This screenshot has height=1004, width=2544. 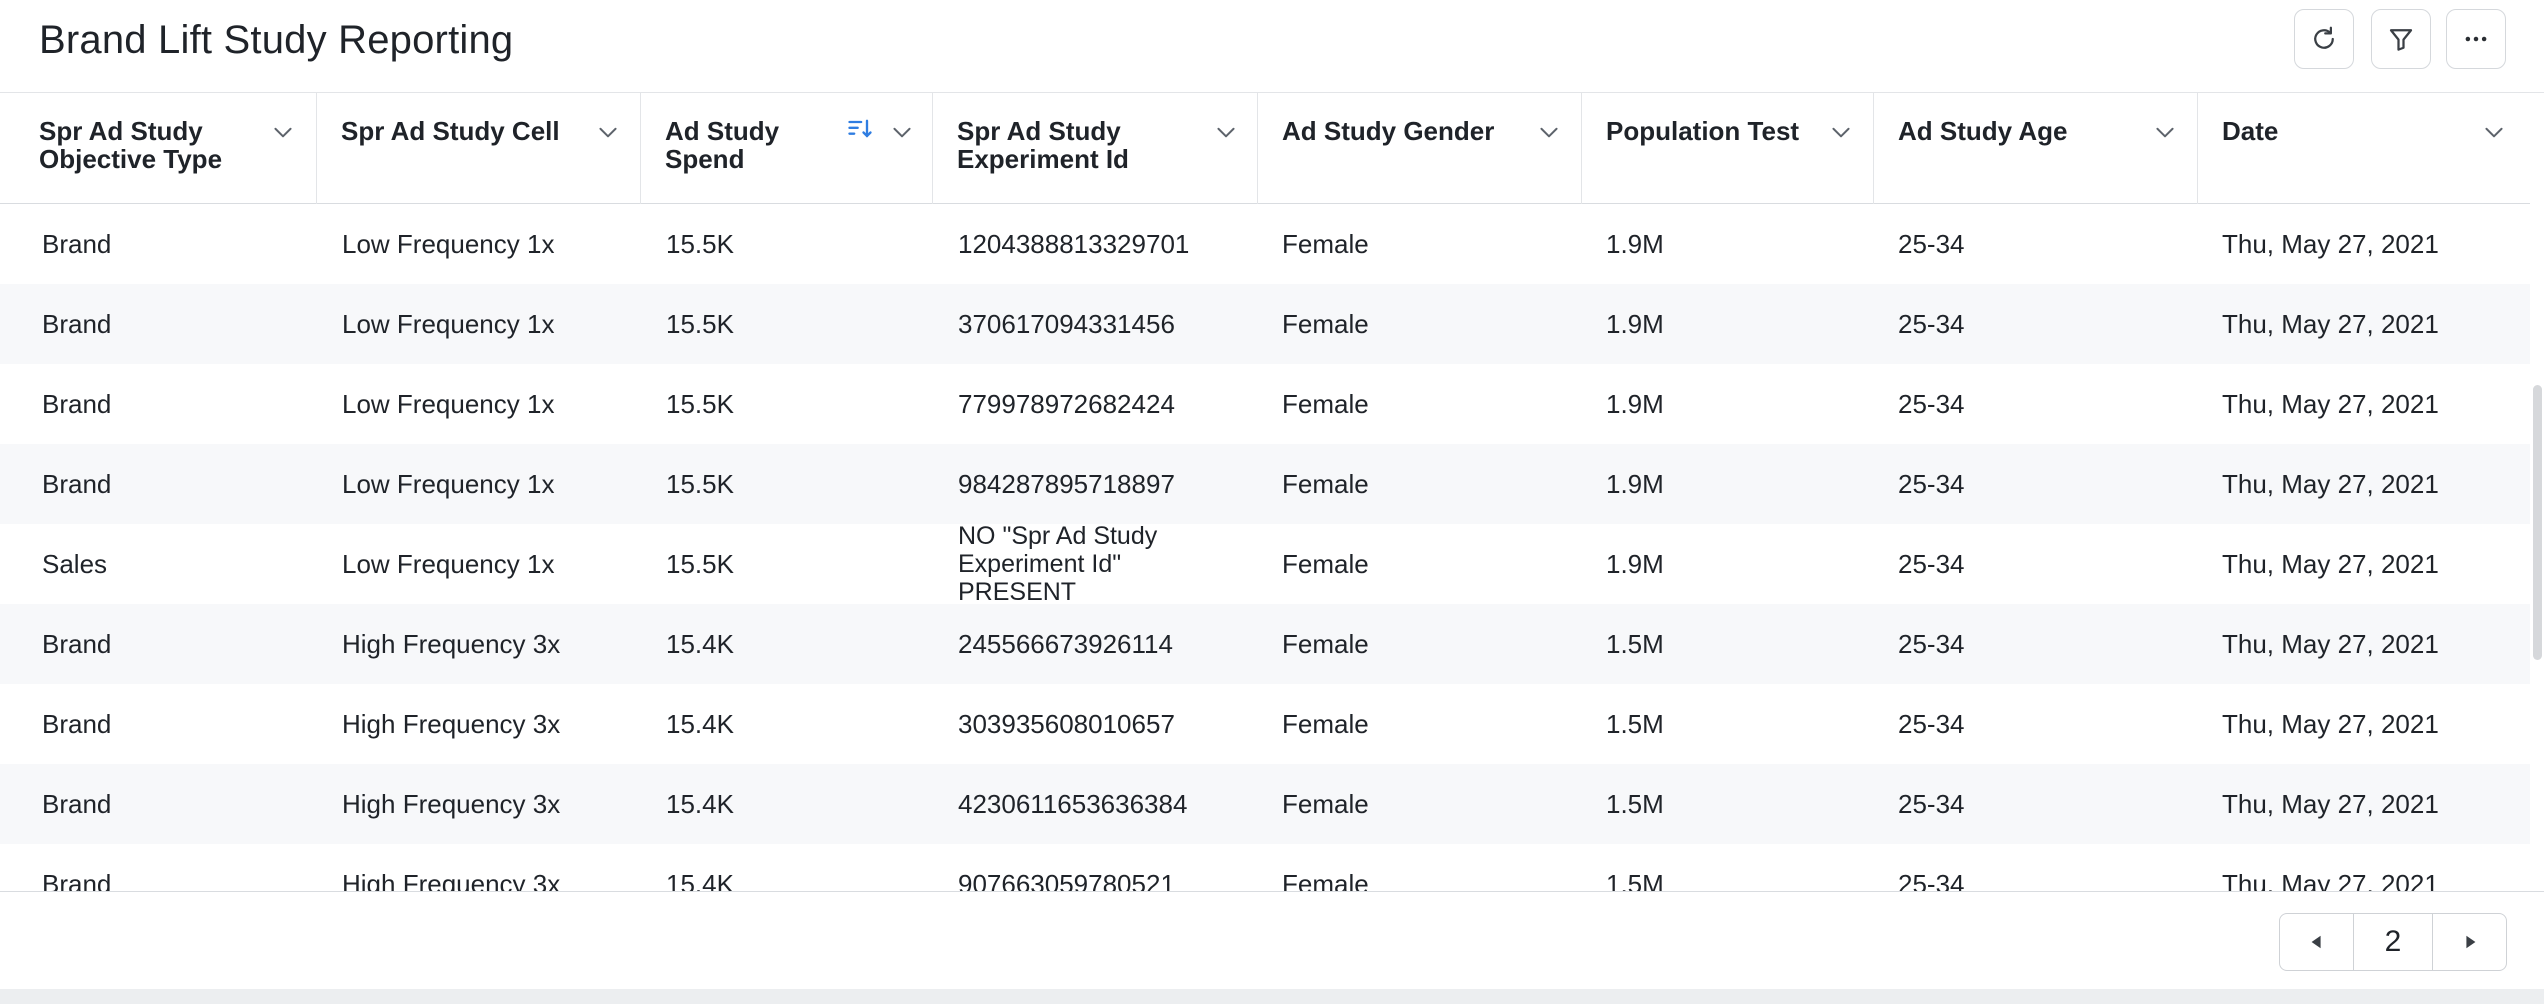 What do you see at coordinates (479, 148) in the screenshot?
I see `column-header-2: Spr Ad Study Cell` at bounding box center [479, 148].